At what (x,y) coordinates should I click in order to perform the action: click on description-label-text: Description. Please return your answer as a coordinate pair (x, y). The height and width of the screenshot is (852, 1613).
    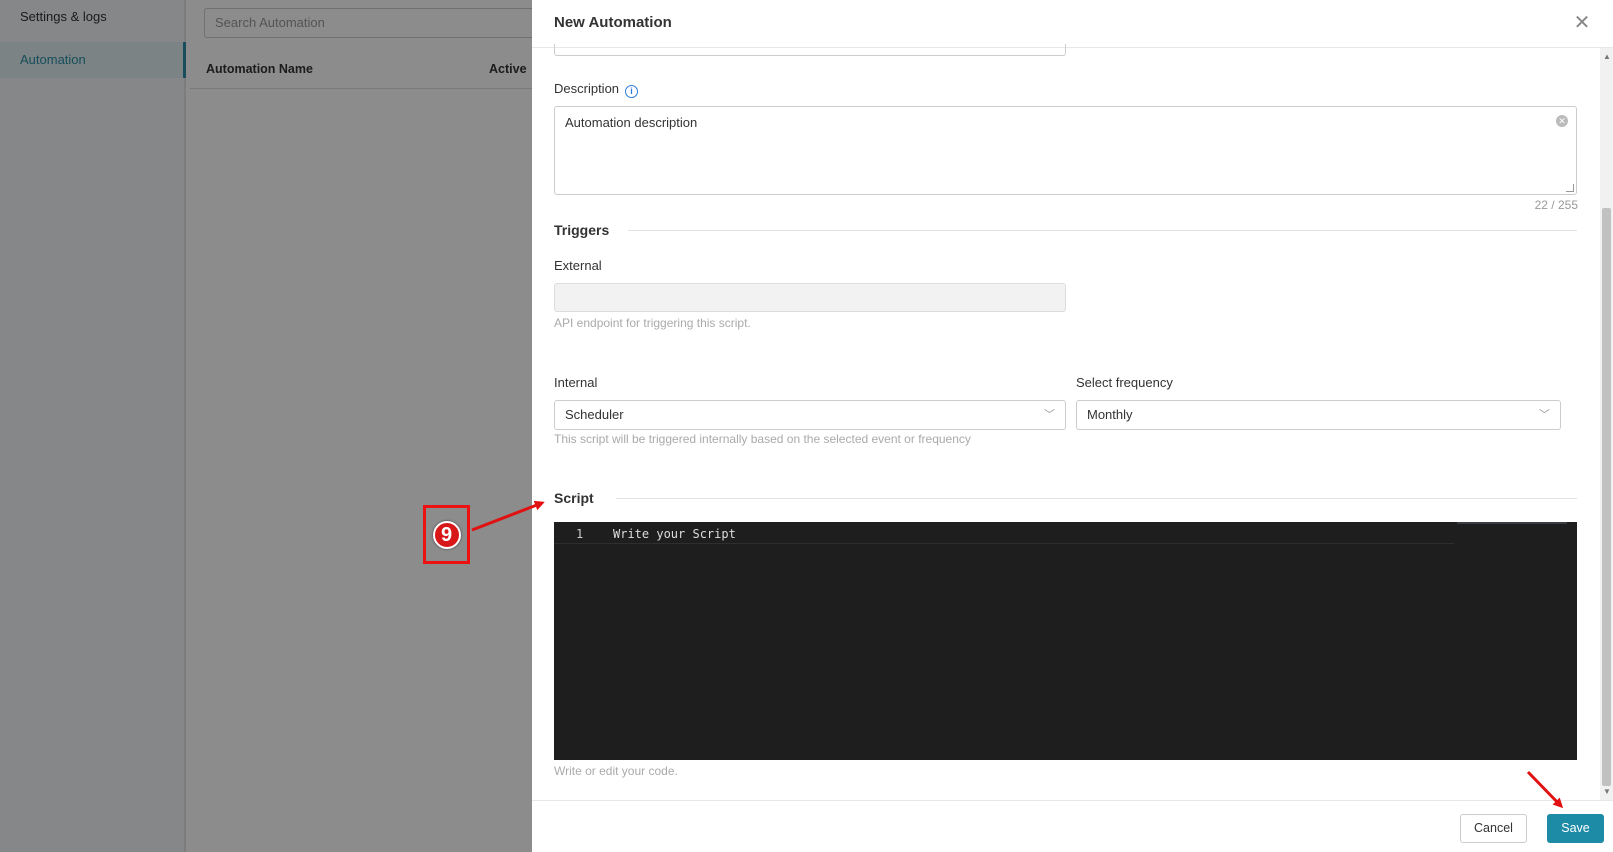
    Looking at the image, I should click on (587, 88).